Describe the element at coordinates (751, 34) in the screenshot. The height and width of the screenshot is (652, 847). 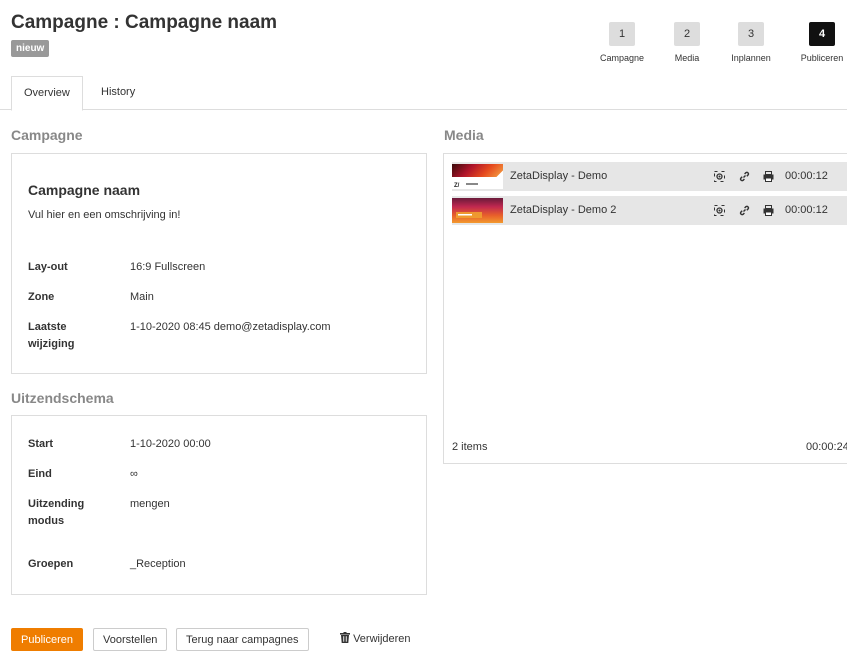
I see `step-number: 3` at that location.